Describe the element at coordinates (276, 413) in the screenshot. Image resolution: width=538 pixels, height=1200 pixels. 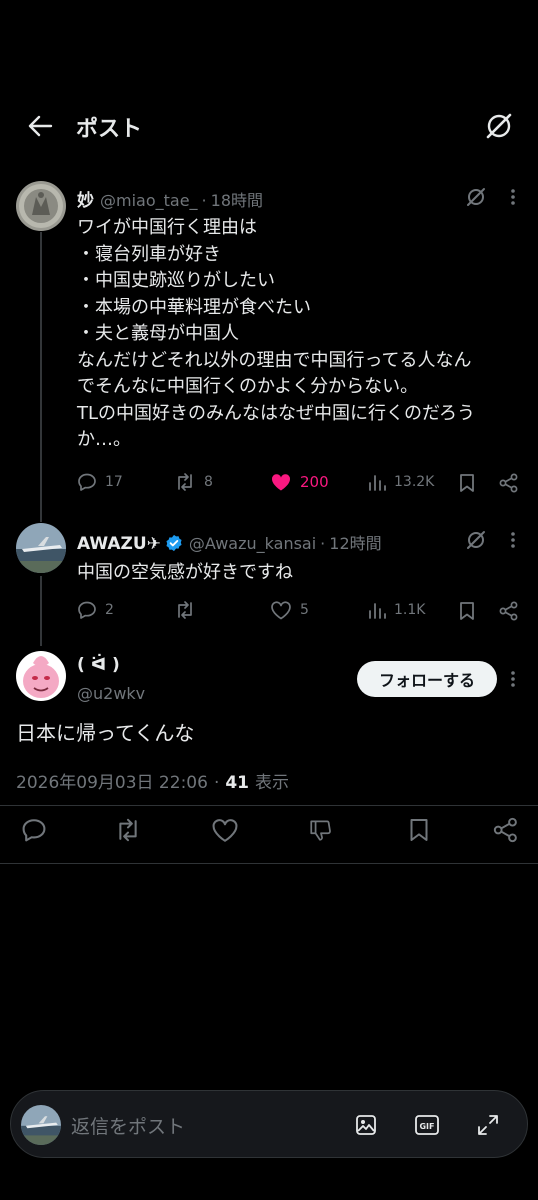
I see `text-line: TLの中国好きのみんなはなぜ中国に行くのだろう` at that location.